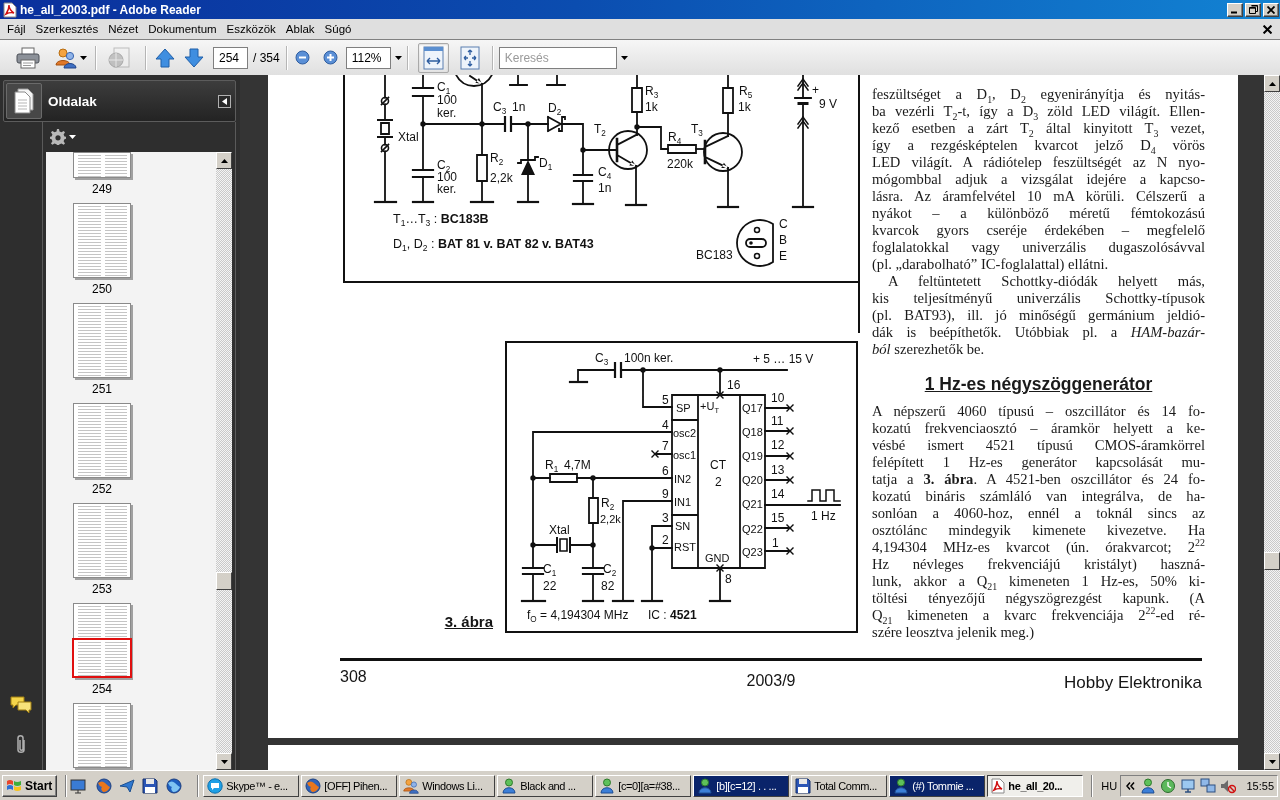 The height and width of the screenshot is (800, 1280). Describe the element at coordinates (21, 705) in the screenshot. I see `comment-icon` at that location.